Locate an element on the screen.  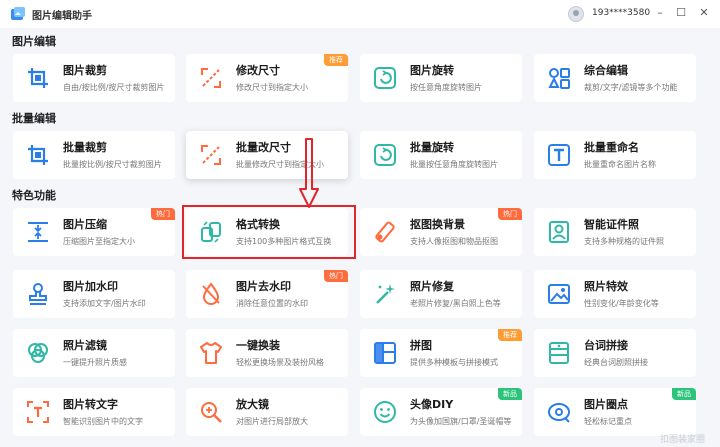
maximize-button: ☐ is located at coordinates (681, 13).